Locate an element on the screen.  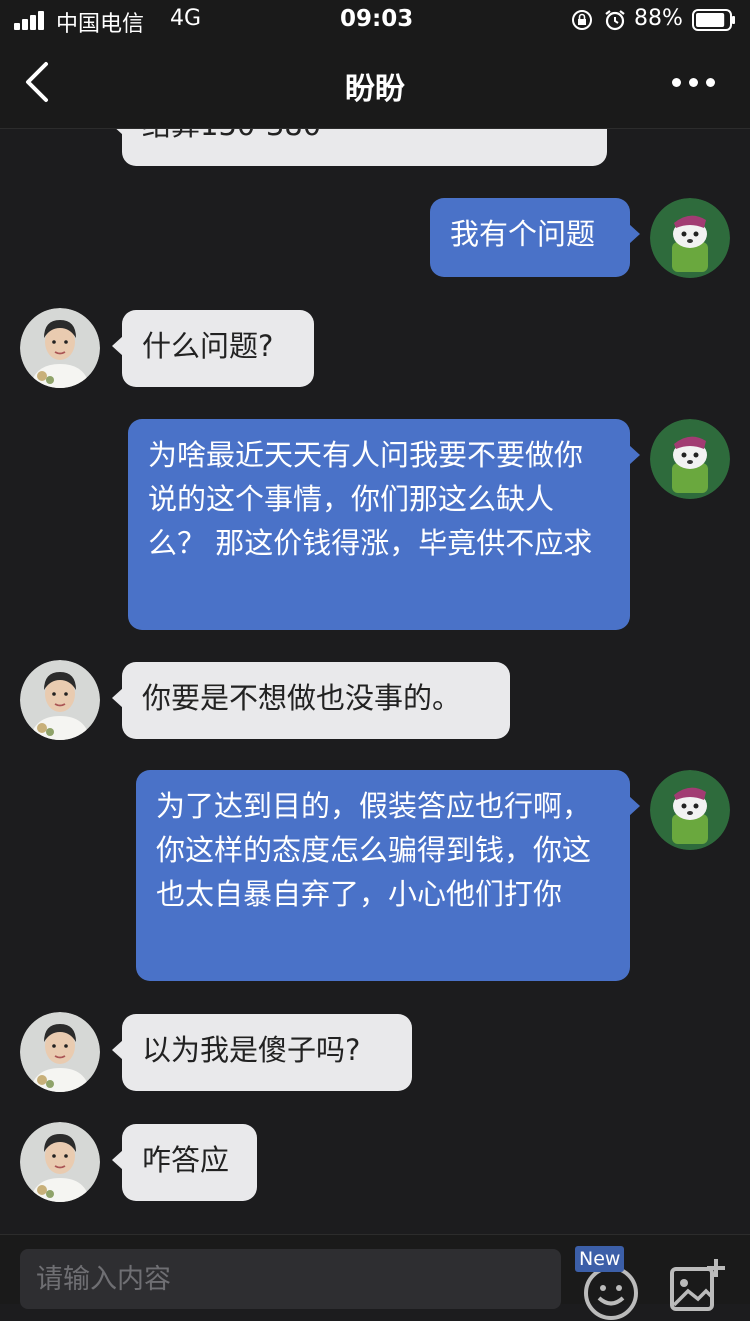
message-input-bar: New is located at coordinates (375, 1277).